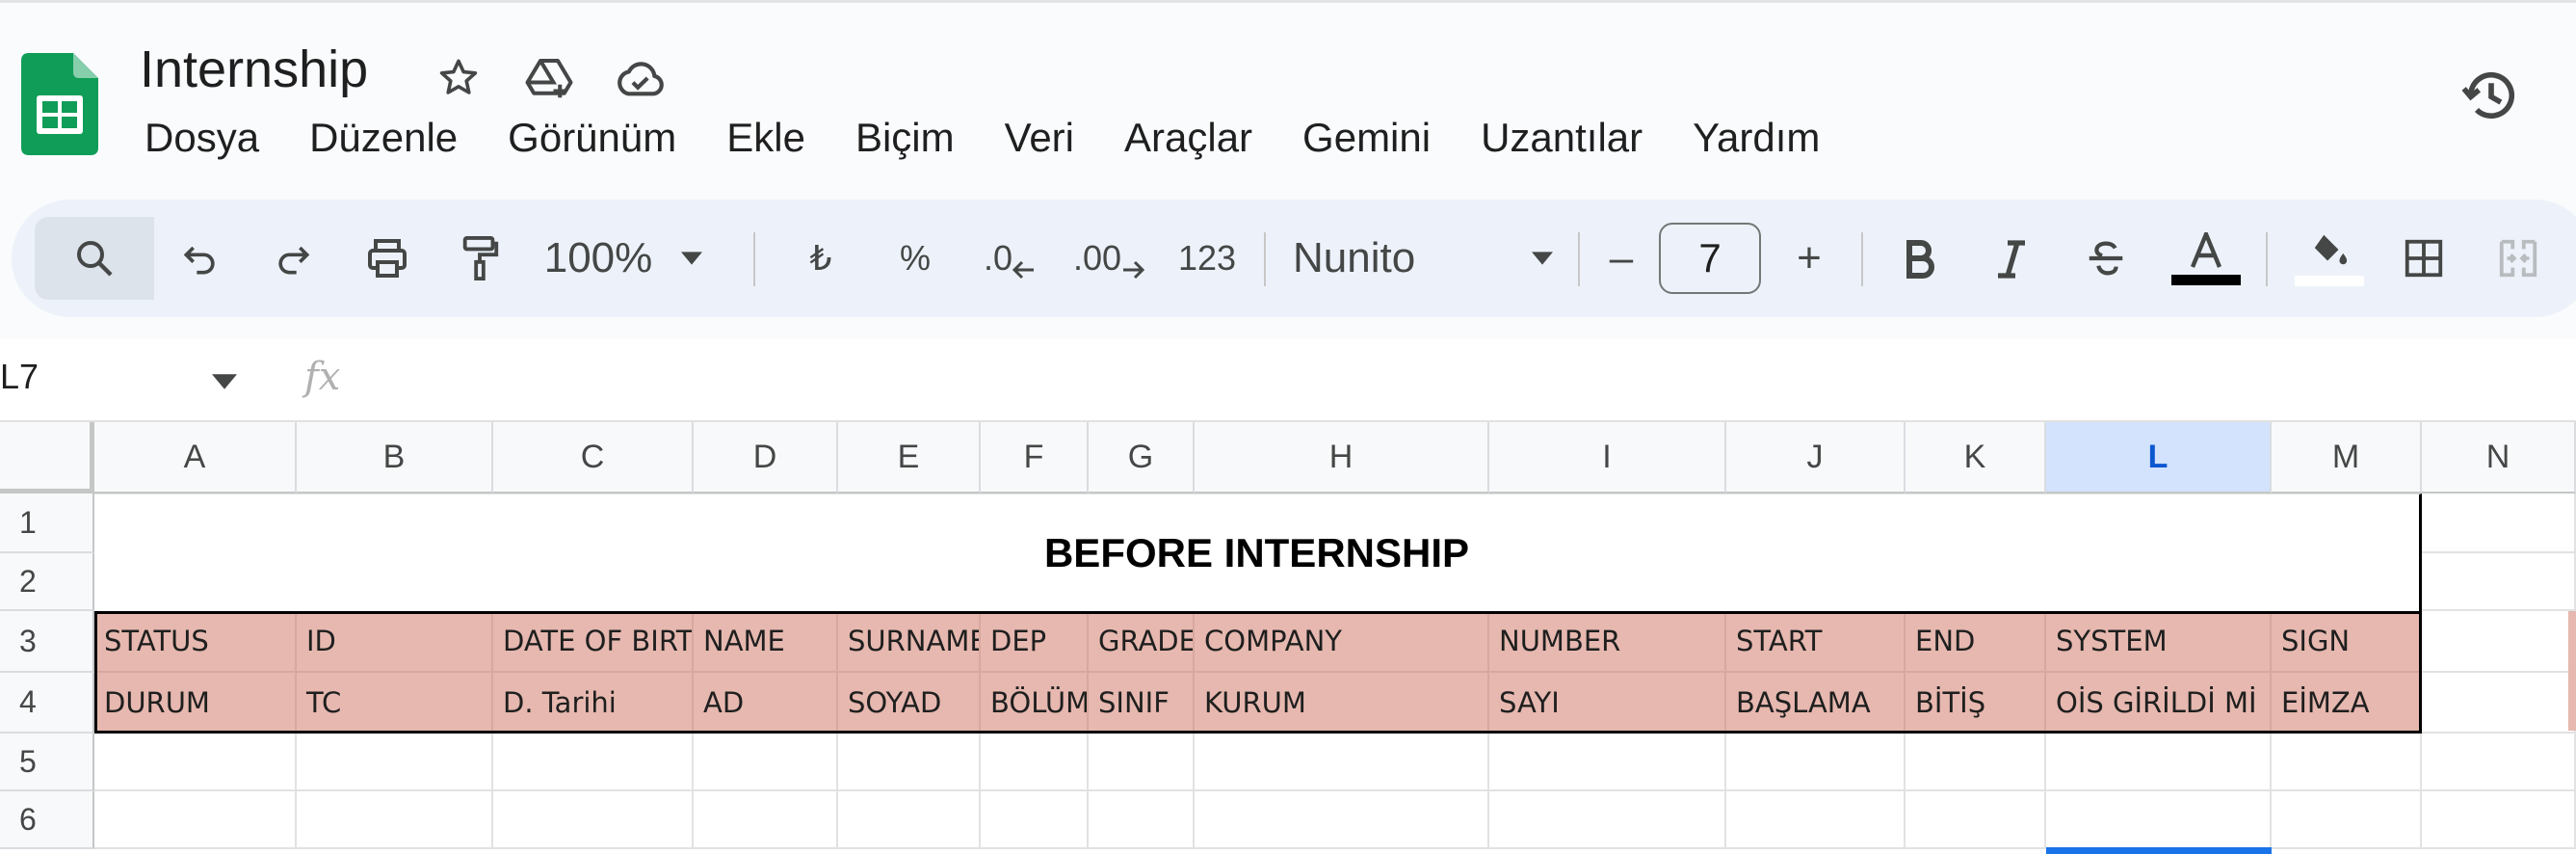 The image size is (2576, 854). Describe the element at coordinates (909, 762) in the screenshot. I see `cell-e5` at that location.